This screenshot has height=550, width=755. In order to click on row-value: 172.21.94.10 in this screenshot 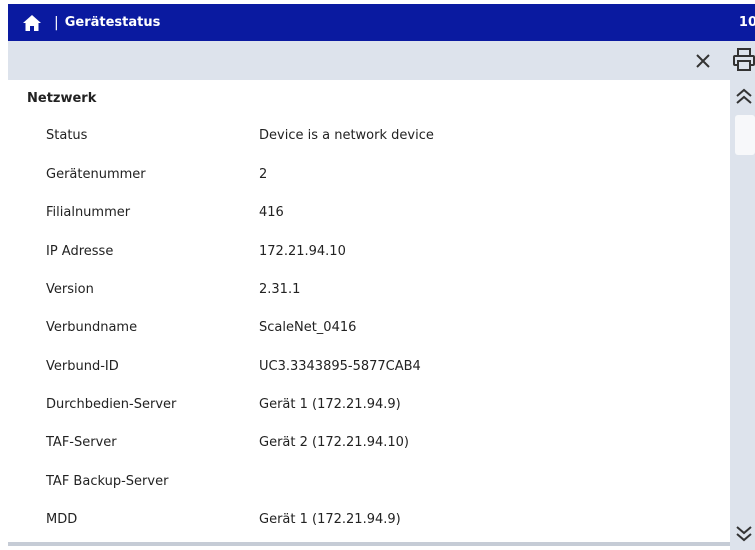, I will do `click(302, 251)`.